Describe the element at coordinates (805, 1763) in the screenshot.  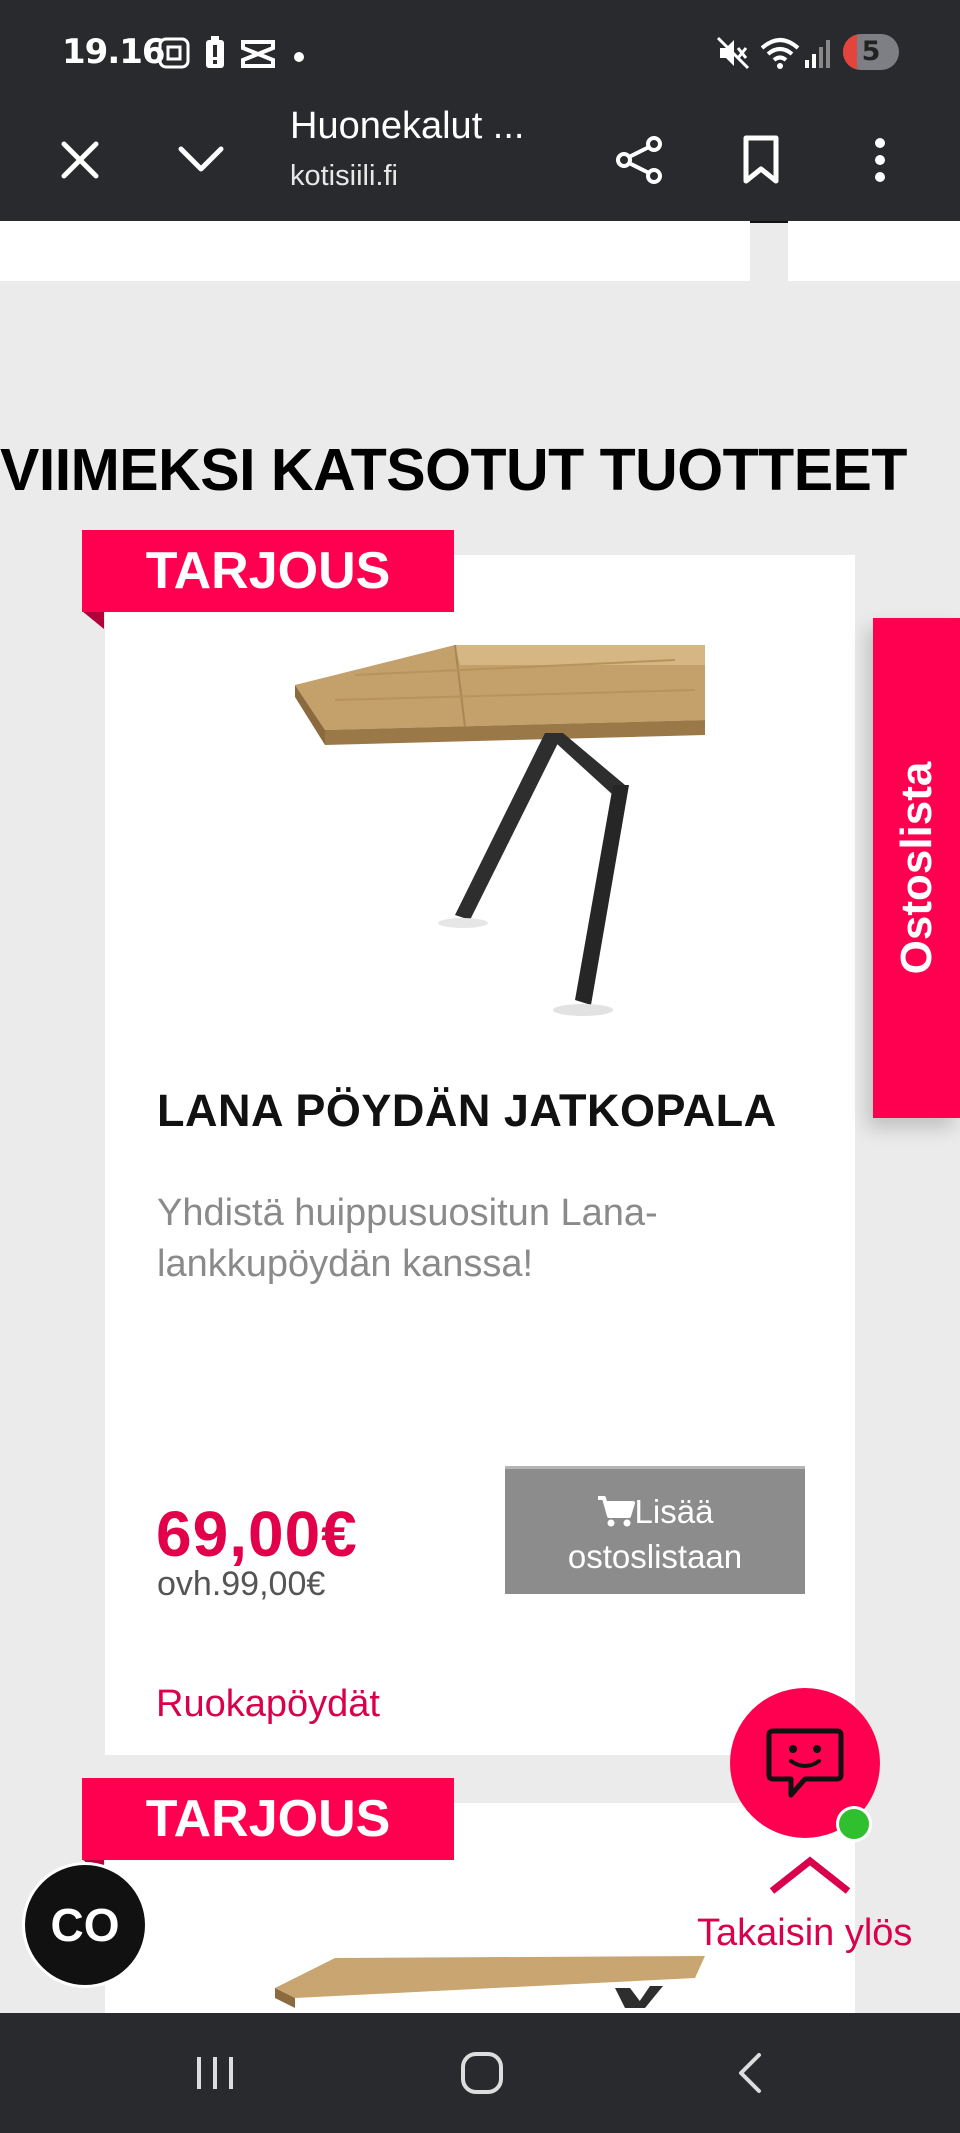
I see `chat-icon` at that location.